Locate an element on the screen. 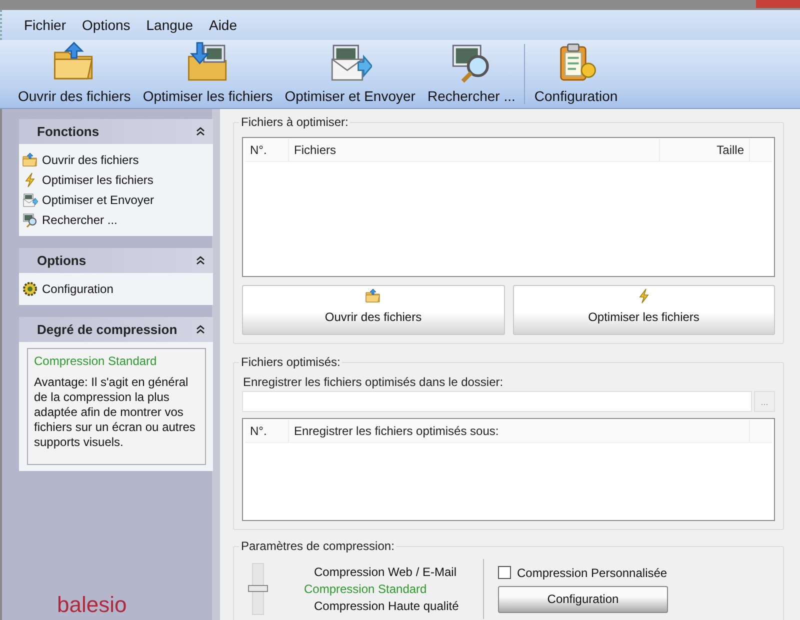 The width and height of the screenshot is (800, 620). compression-slider is located at coordinates (258, 589).